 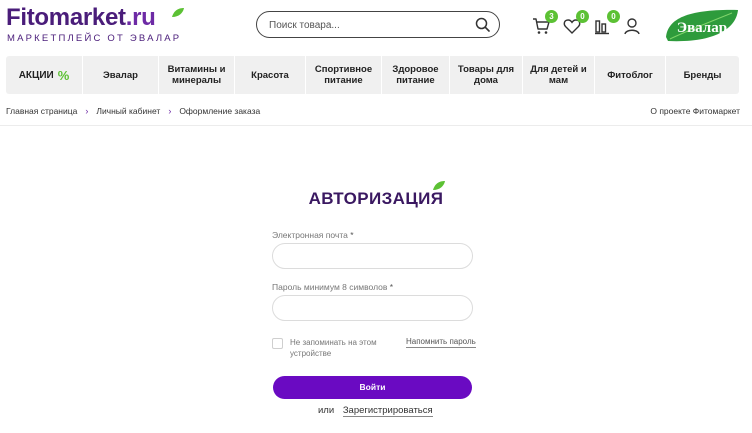 What do you see at coordinates (340, 348) in the screenshot?
I see `remember-label: Не запоминать на этом устройстве` at bounding box center [340, 348].